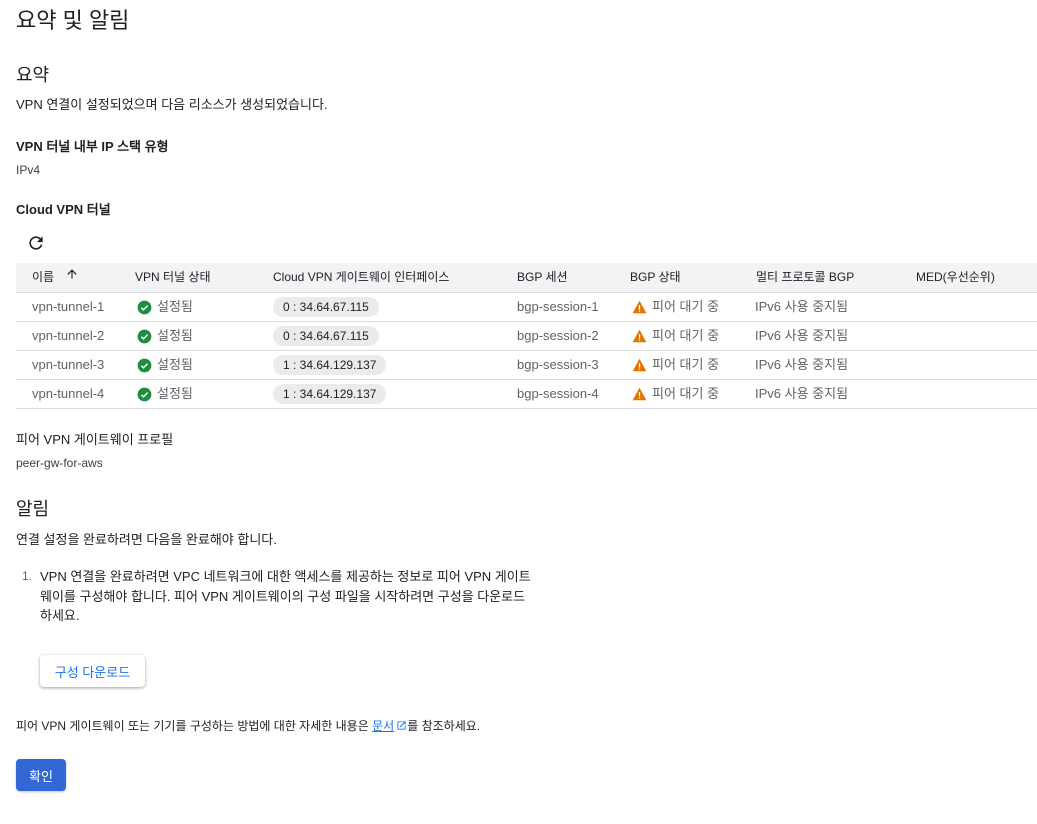 The image size is (1037, 824). I want to click on alerts-description: 연결 설정을 완료하려면 다음을 완료해야 합니다., so click(146, 539).